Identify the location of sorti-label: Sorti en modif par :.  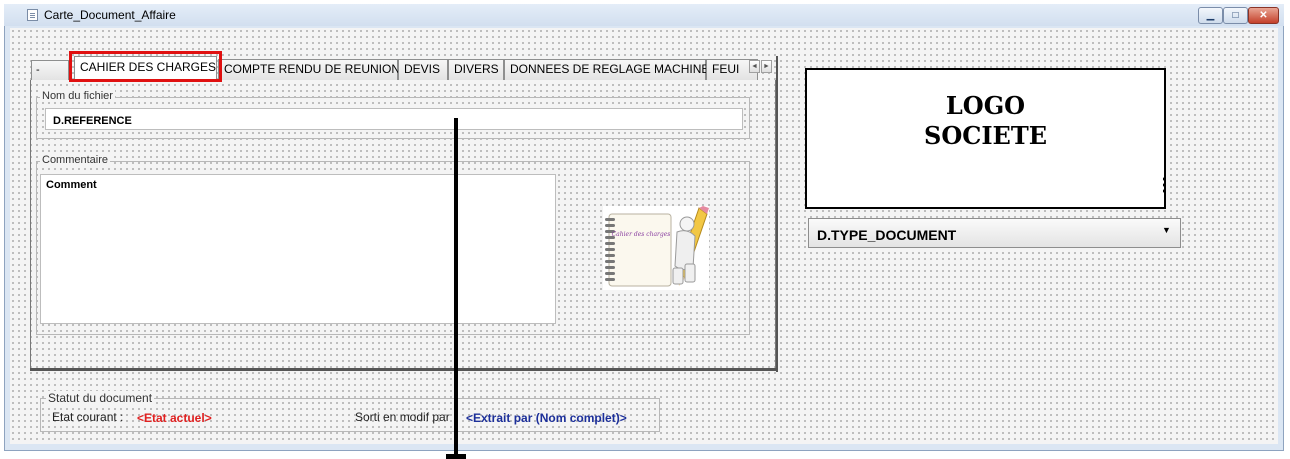
(406, 417).